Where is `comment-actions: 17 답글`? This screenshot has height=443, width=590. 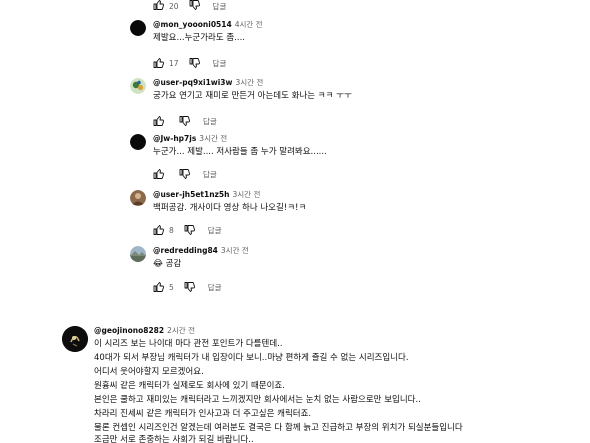
comment-actions: 17 답글 is located at coordinates (189, 63).